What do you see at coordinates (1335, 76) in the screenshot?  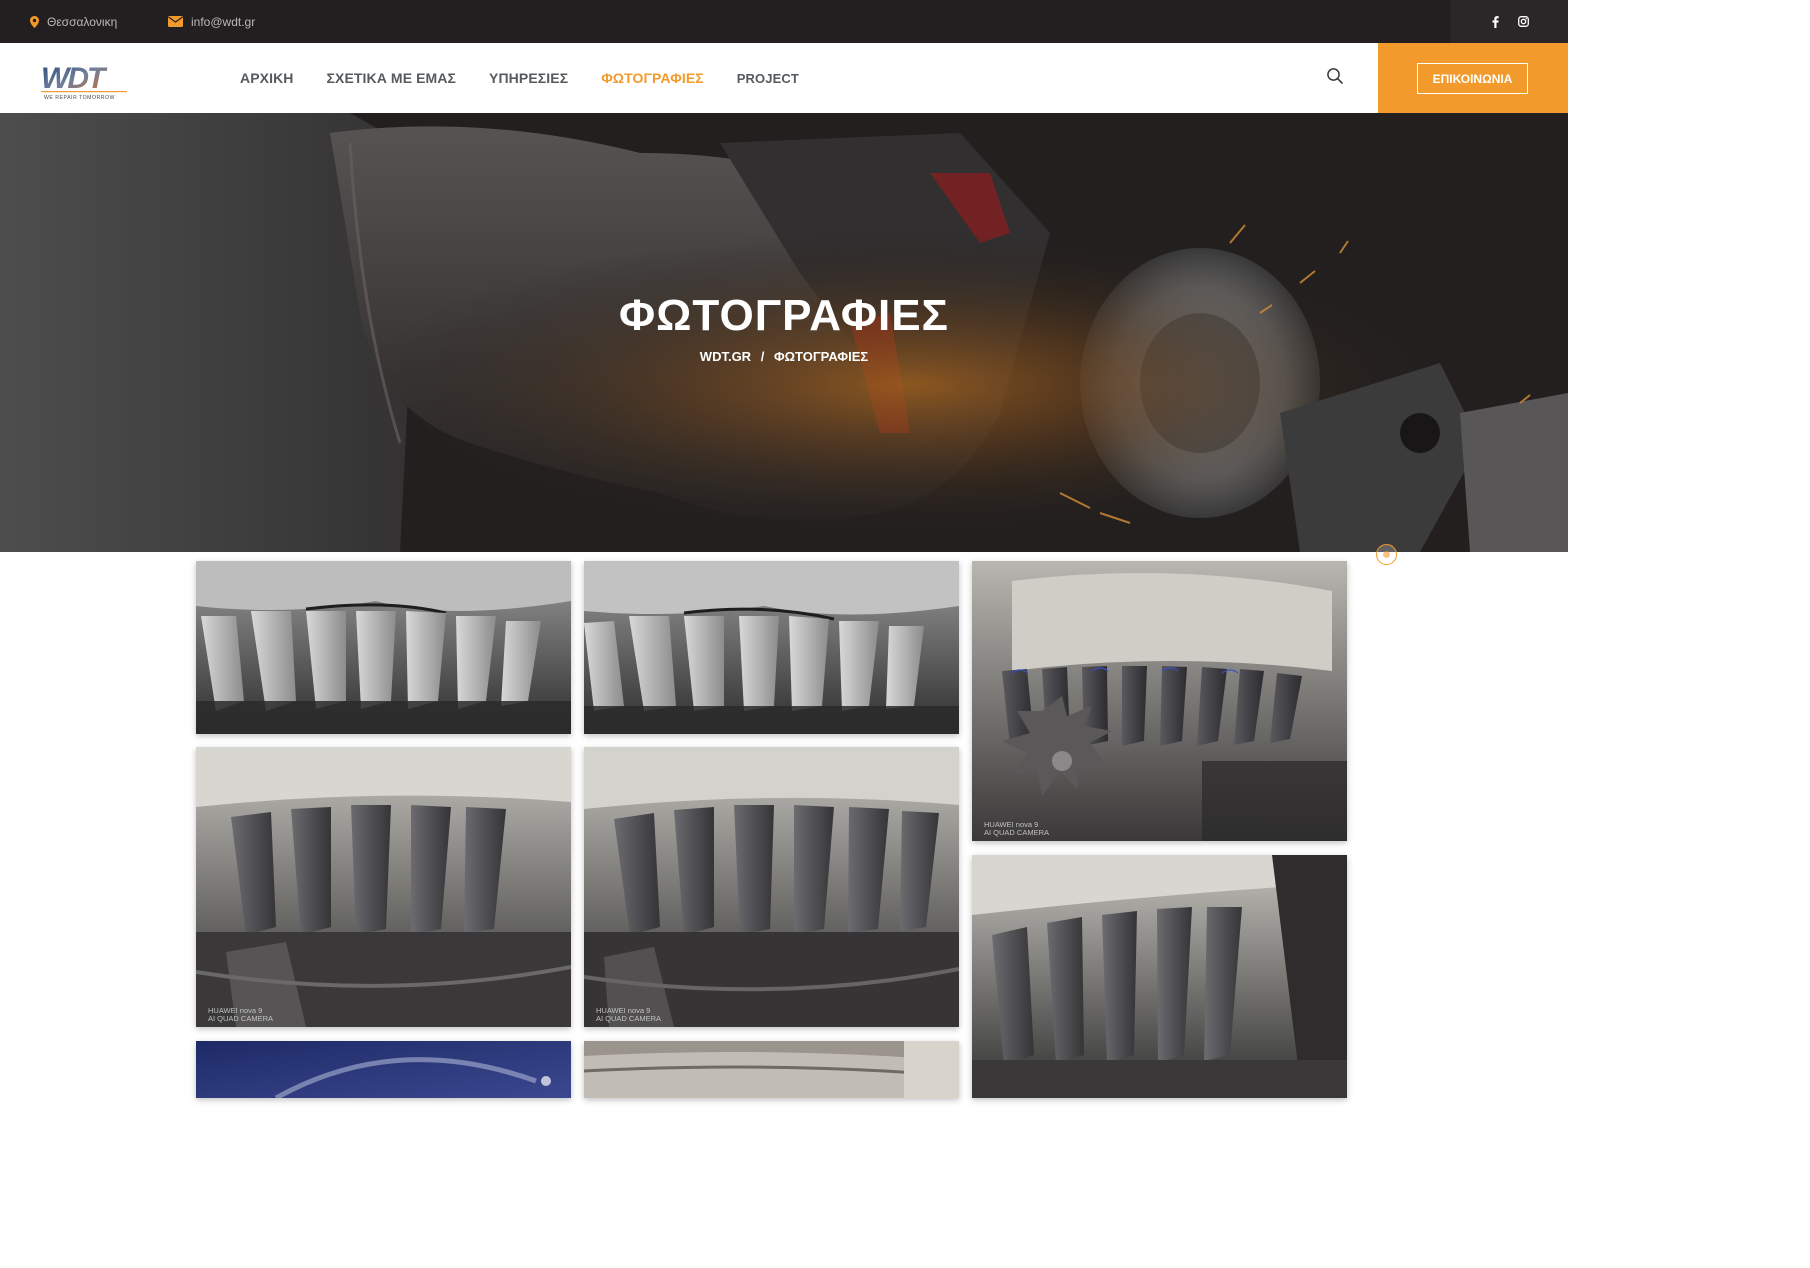 I see `search-icon` at bounding box center [1335, 76].